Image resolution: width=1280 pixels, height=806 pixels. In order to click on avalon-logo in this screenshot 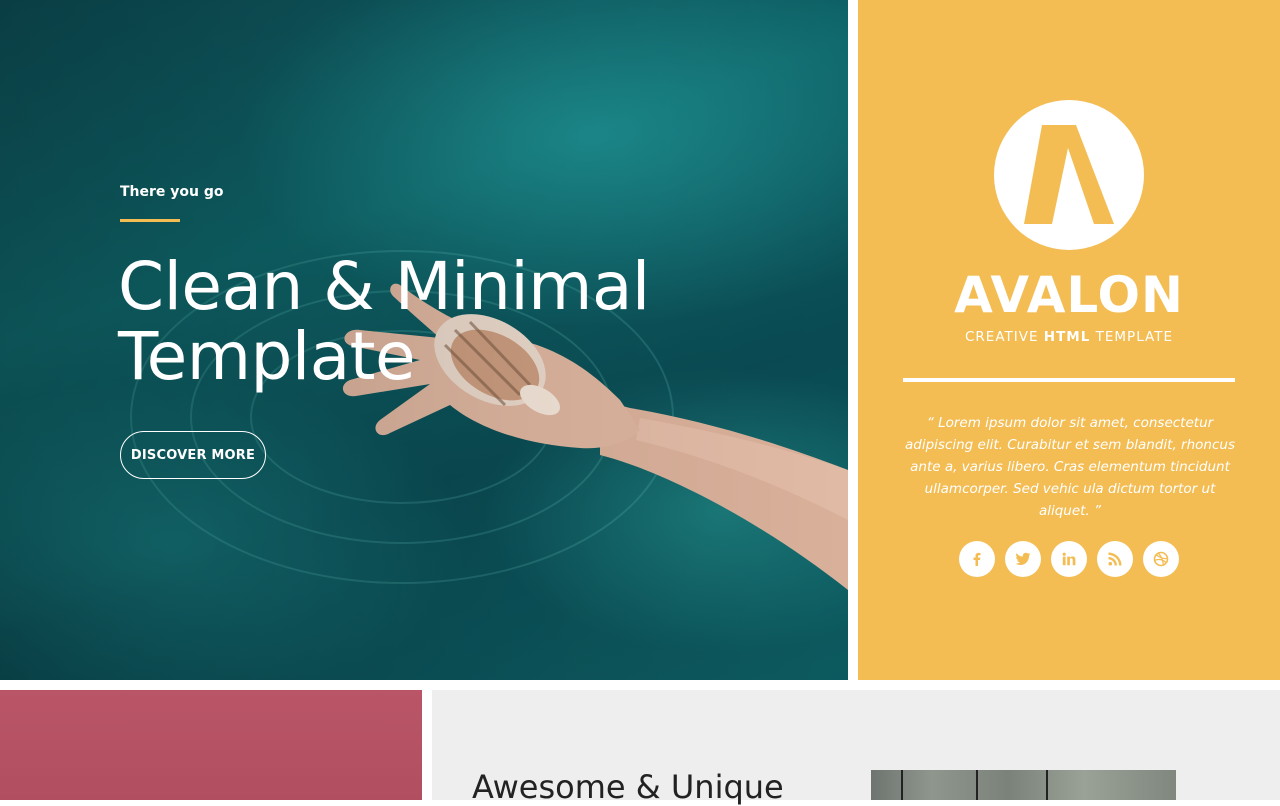, I will do `click(1069, 175)`.